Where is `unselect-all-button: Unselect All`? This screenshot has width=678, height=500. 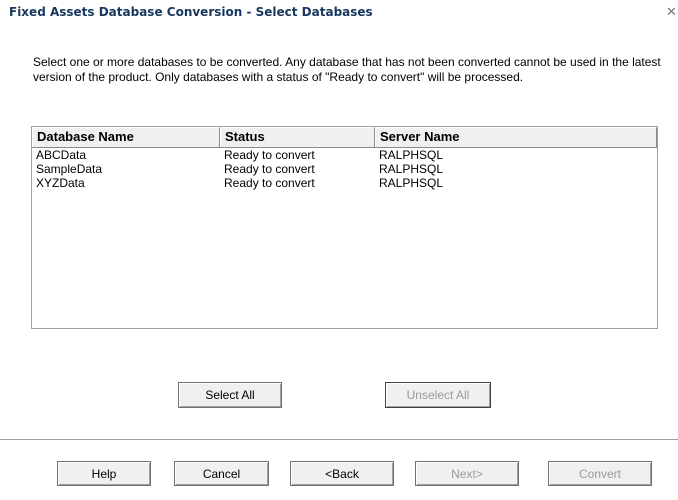
unselect-all-button: Unselect All is located at coordinates (438, 395).